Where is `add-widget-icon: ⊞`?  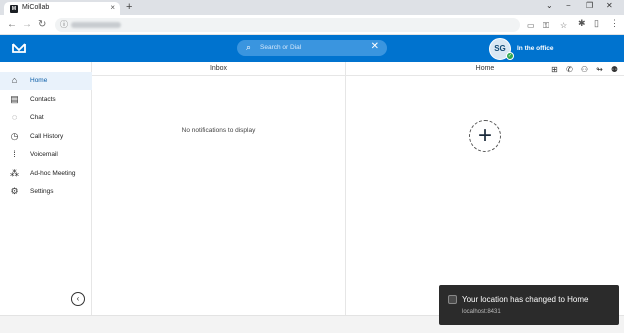 add-widget-icon: ⊞ is located at coordinates (554, 69).